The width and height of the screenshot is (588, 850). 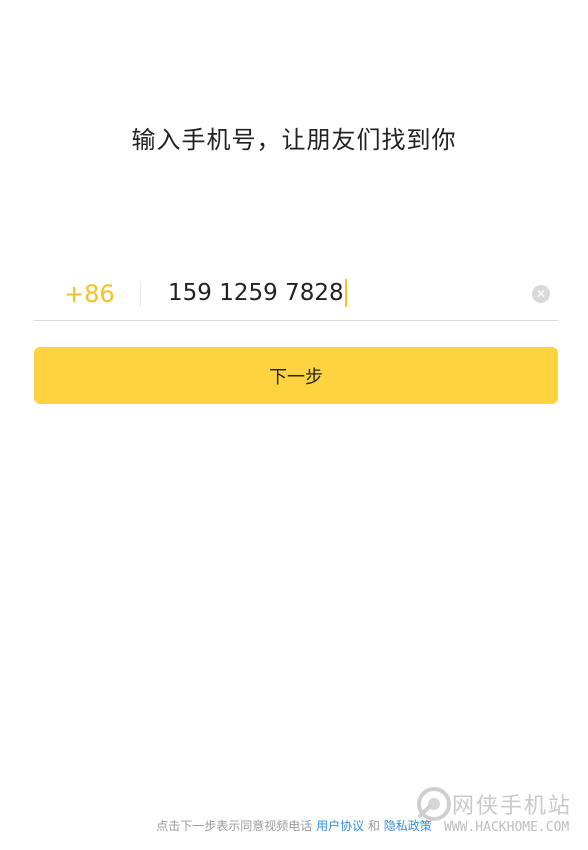 I want to click on page-title: 输入手机号，让朋友们找到你, so click(x=294, y=140).